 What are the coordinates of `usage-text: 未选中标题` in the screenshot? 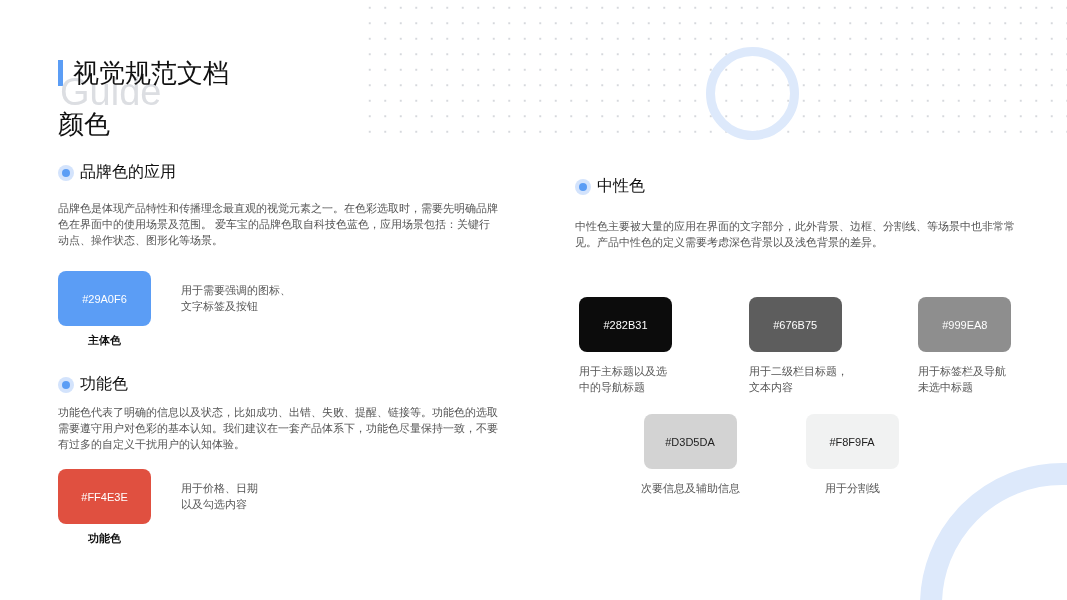 It's located at (946, 388).